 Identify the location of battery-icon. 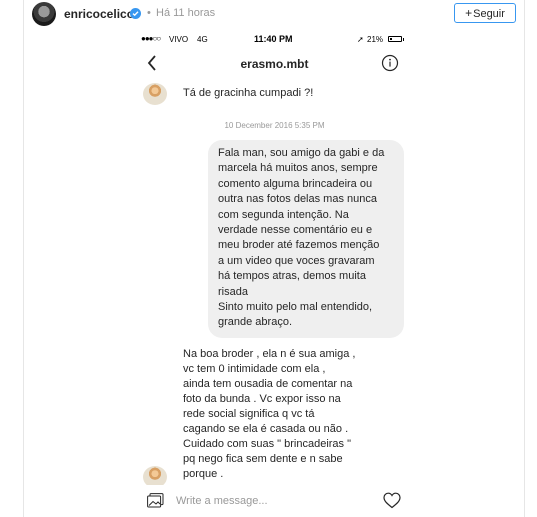
(396, 39).